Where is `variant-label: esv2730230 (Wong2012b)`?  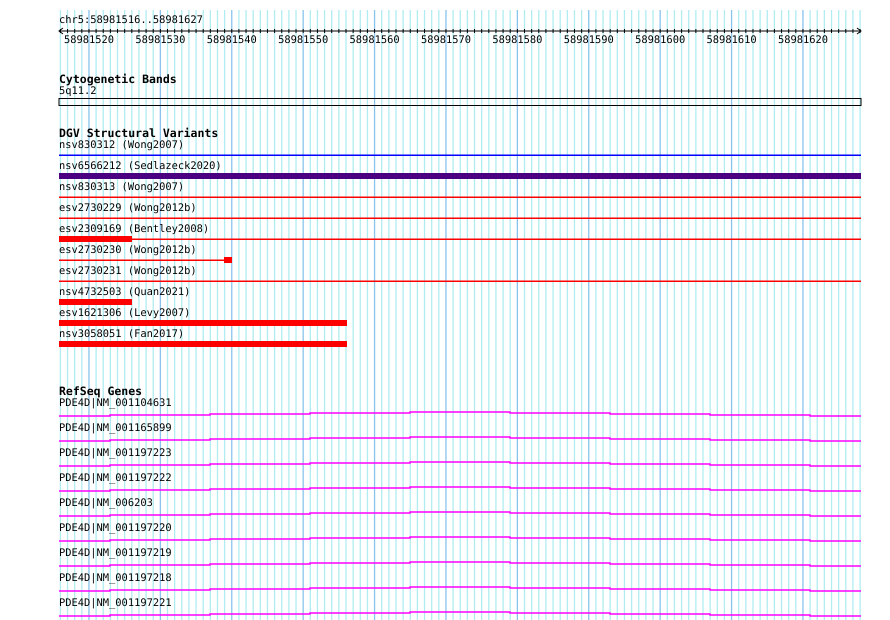
variant-label: esv2730230 (Wong2012b) is located at coordinates (128, 250).